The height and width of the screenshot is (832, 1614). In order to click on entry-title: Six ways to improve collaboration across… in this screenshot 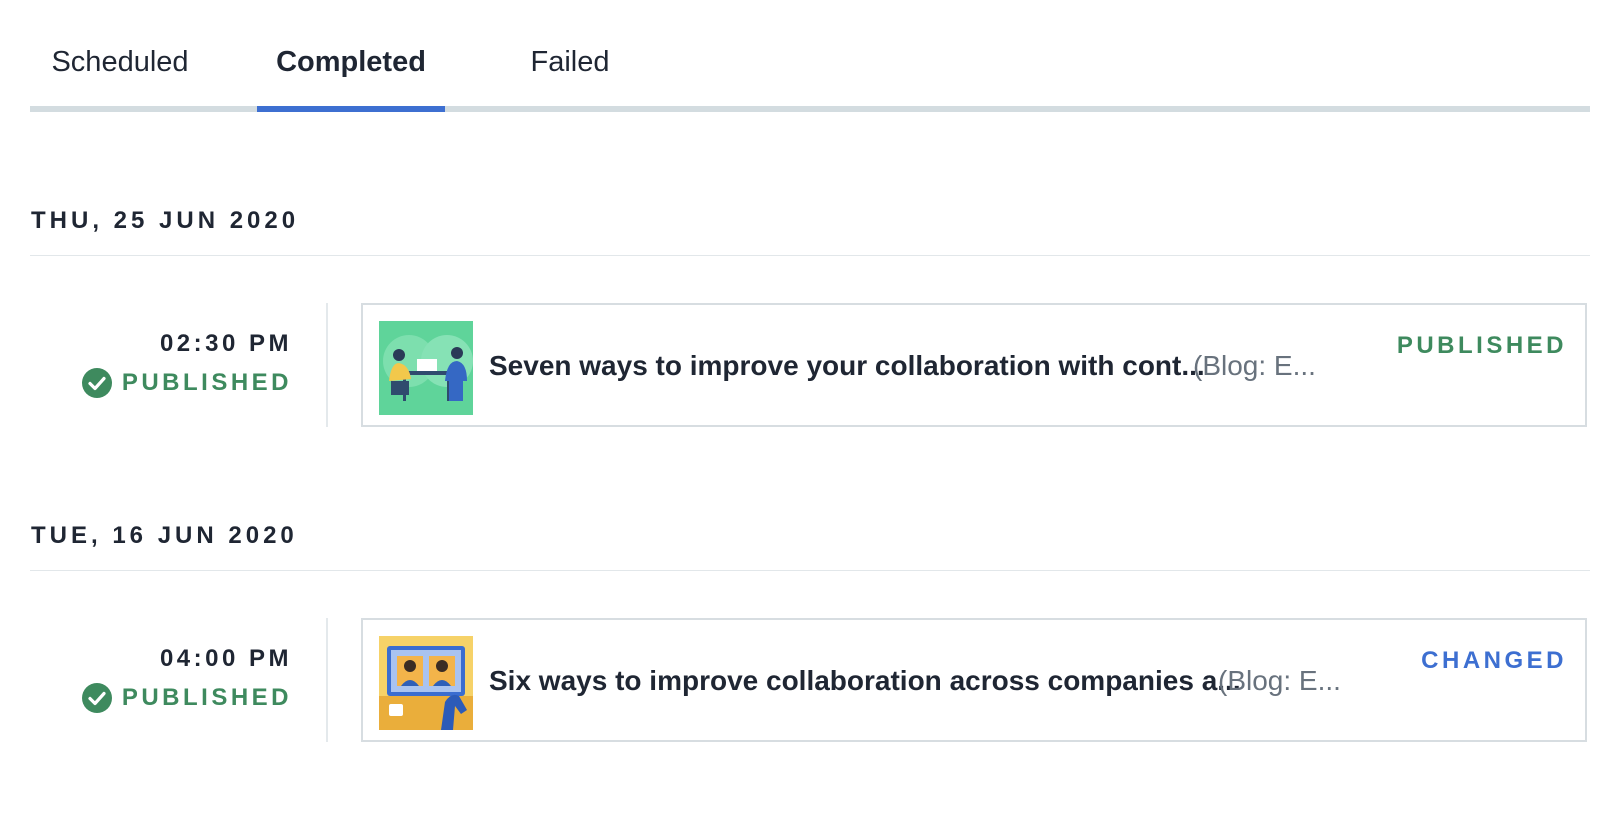, I will do `click(865, 680)`.